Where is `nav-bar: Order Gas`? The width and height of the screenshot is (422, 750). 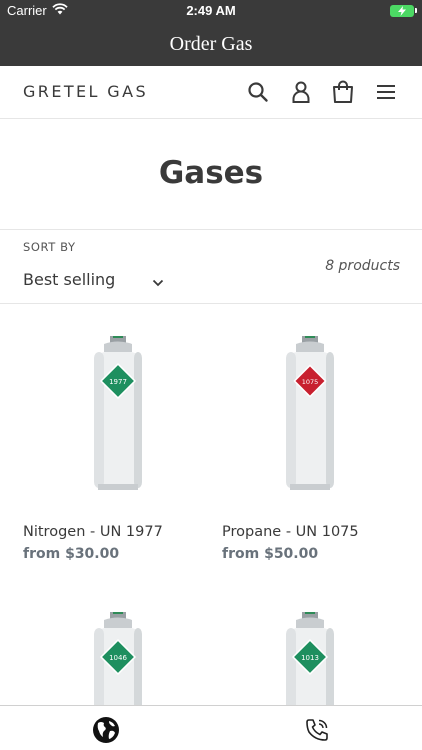
nav-bar: Order Gas is located at coordinates (211, 44).